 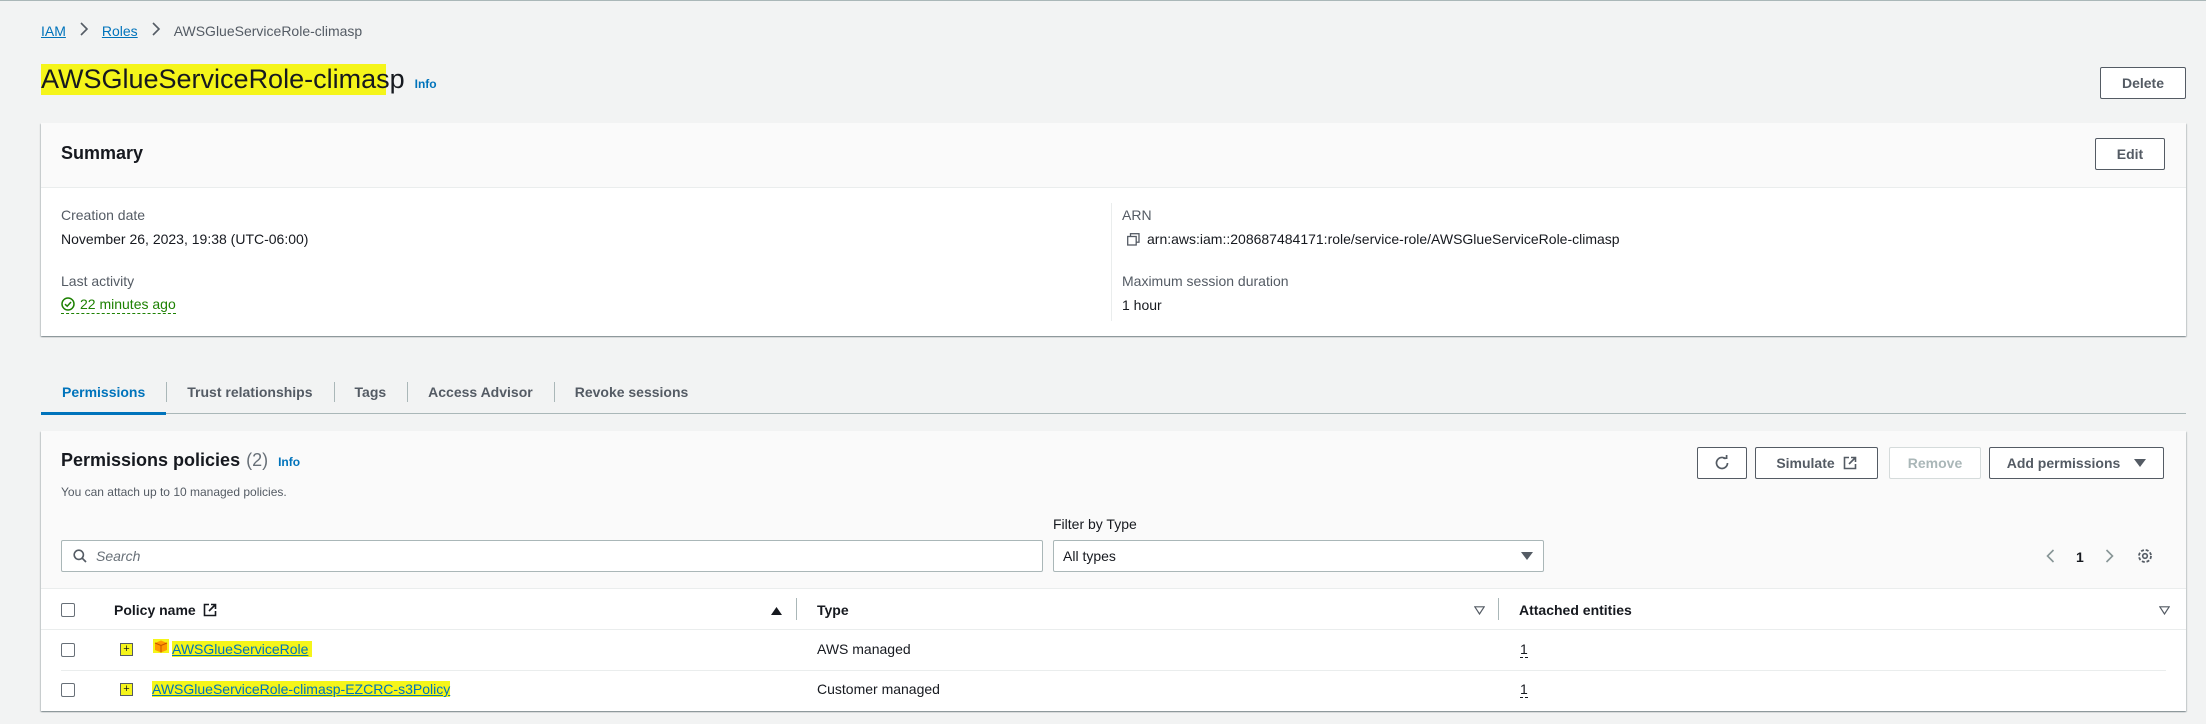 I want to click on top-border, so click(x=1103, y=0).